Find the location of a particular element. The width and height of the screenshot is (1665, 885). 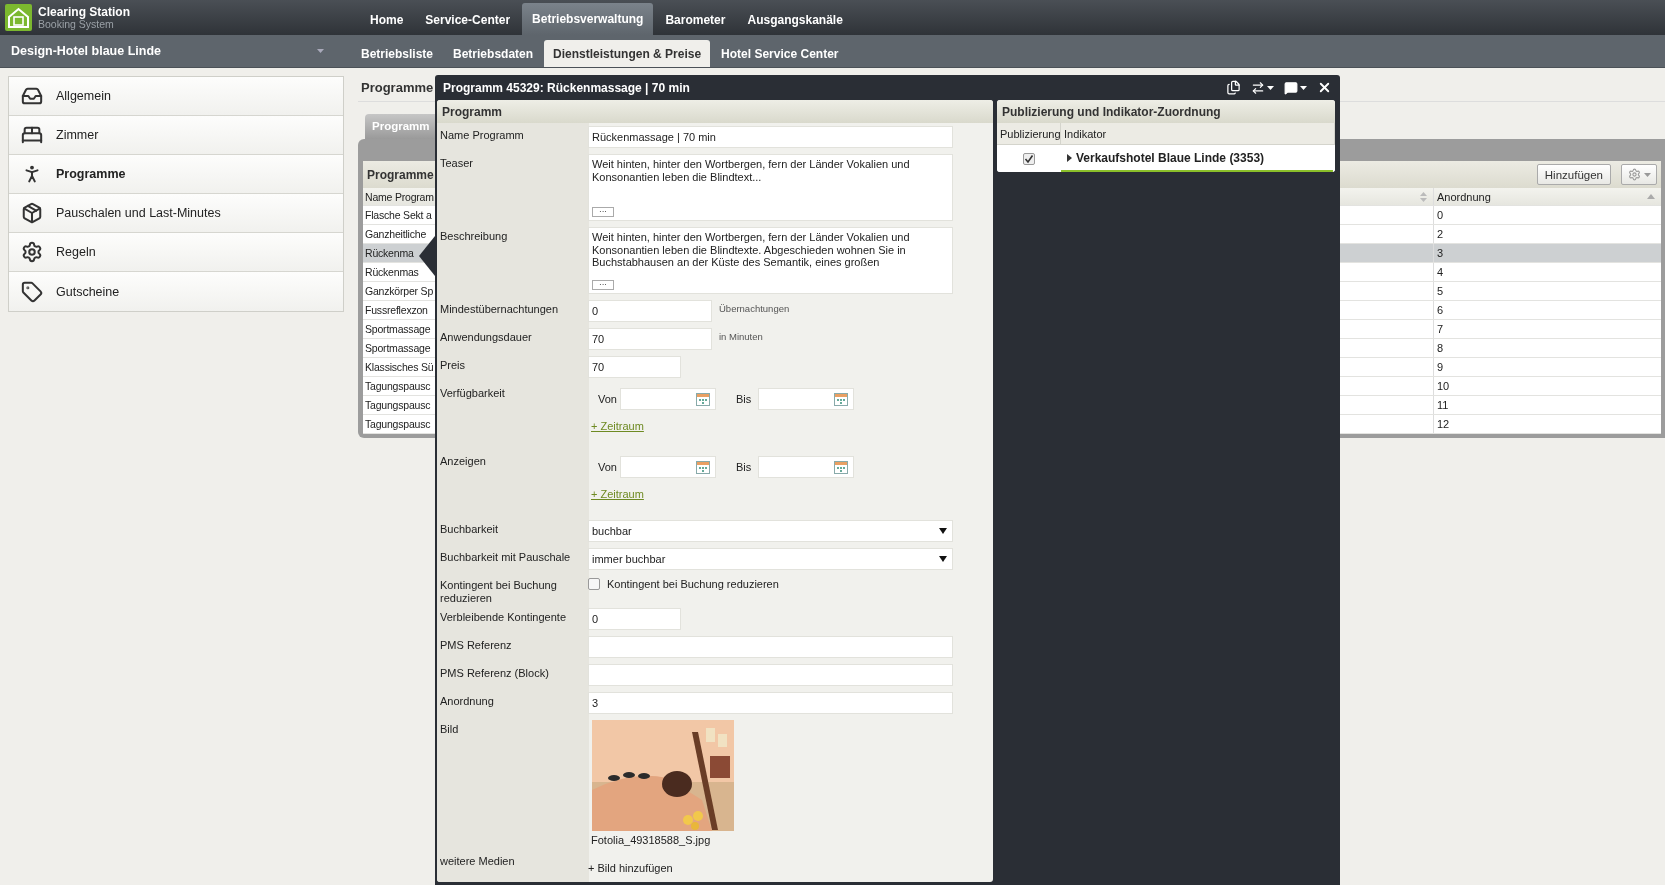

sidebar-item: Zimmer is located at coordinates (176, 135).